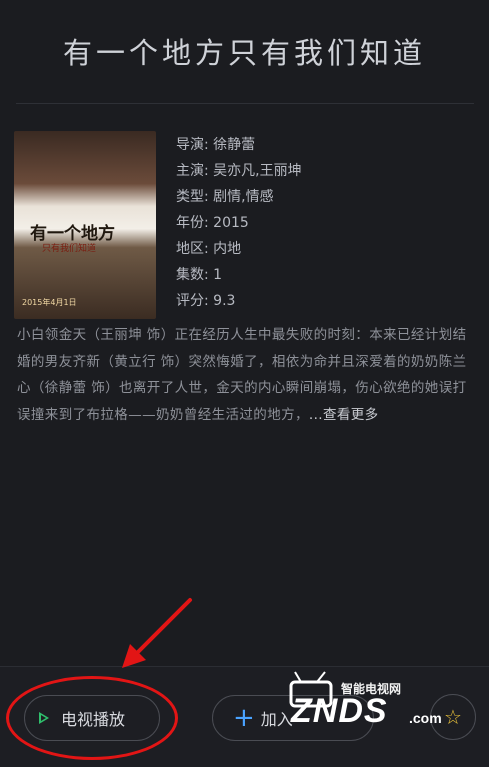 The image size is (489, 767). I want to click on annotation-arrow, so click(157, 633).